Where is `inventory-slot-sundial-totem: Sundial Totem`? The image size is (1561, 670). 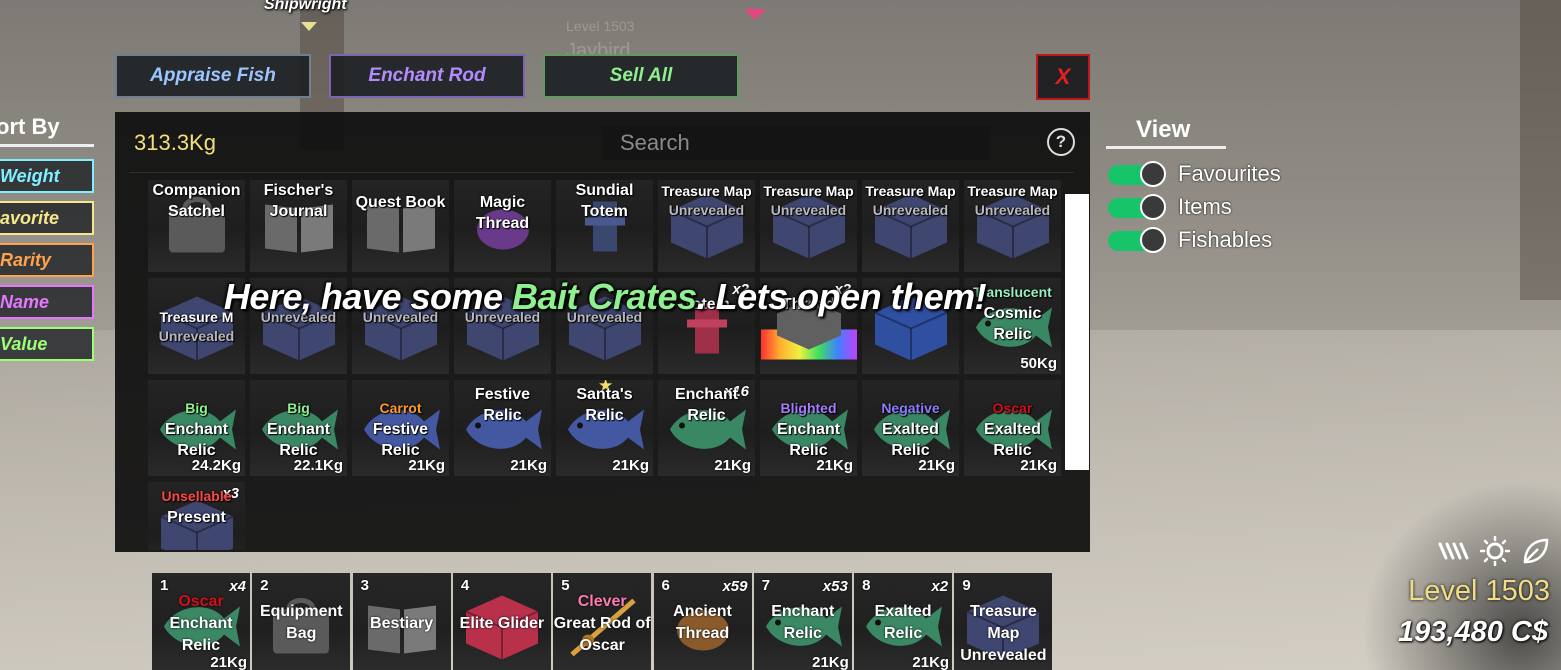
inventory-slot-sundial-totem: Sundial Totem is located at coordinates (604, 226).